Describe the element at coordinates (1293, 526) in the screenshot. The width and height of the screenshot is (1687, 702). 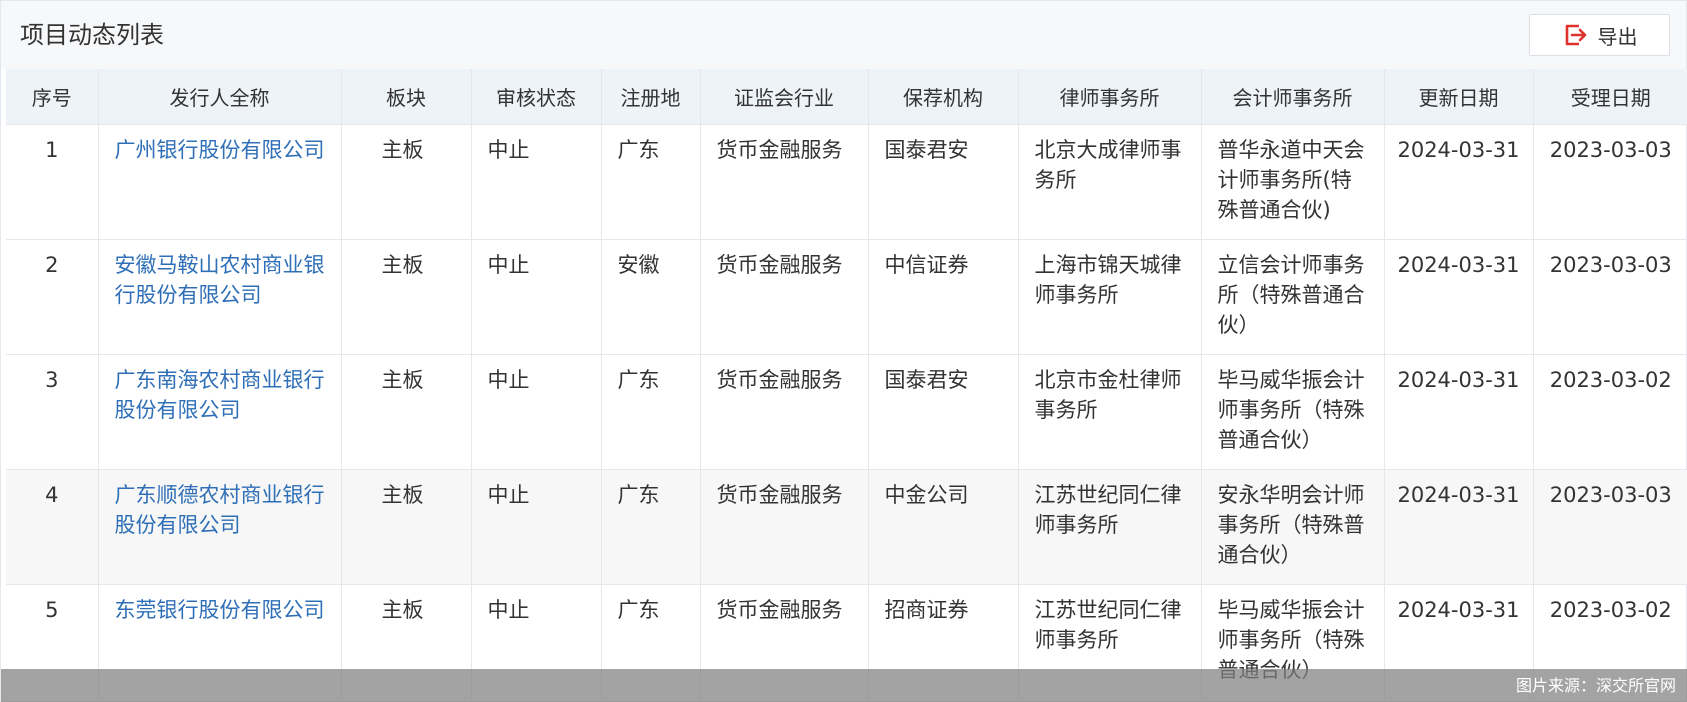
I see `cell-accounting-firm: 安永华明会计师事务所（特殊普通合伙）` at that location.